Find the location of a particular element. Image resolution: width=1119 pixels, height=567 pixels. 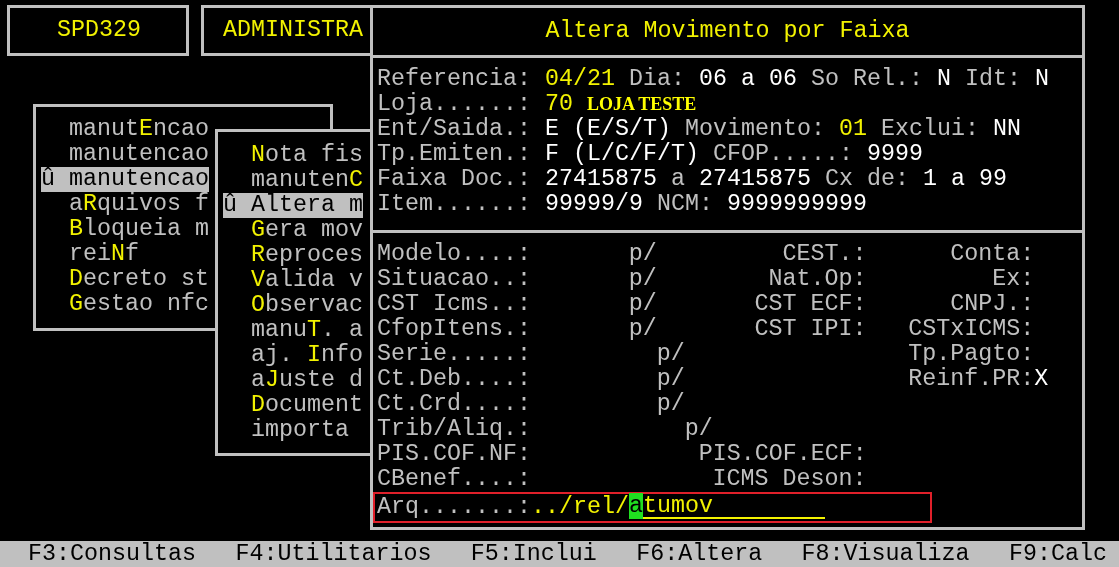

field-label: Nat.Op: is located at coordinates (817, 279).